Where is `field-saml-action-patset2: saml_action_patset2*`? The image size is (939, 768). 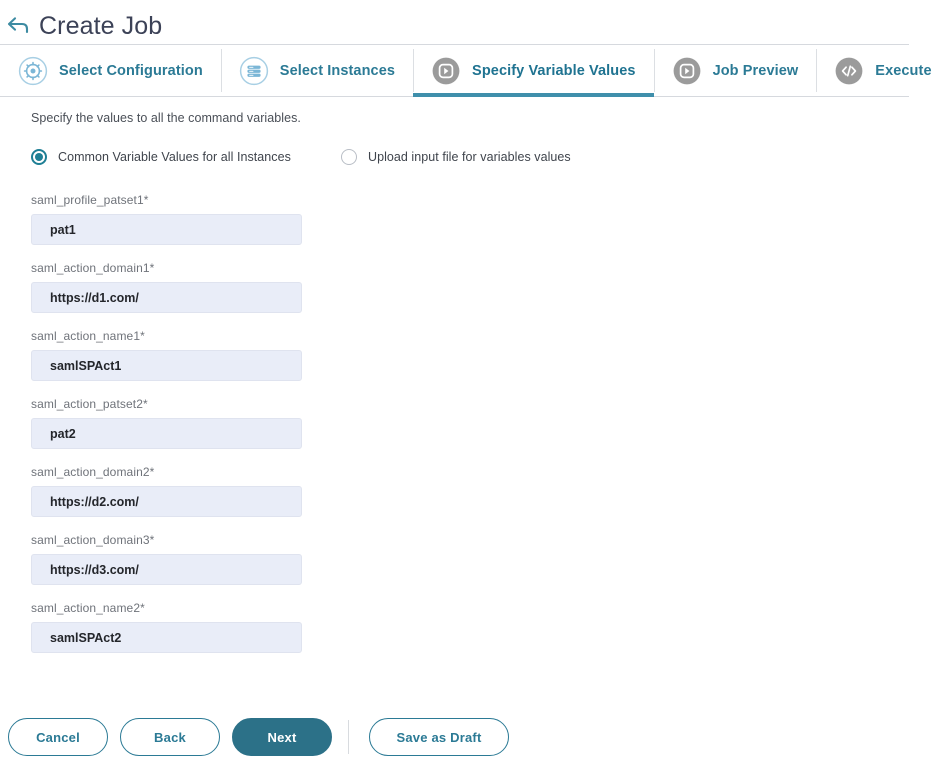
field-saml-action-patset2: saml_action_patset2* is located at coordinates (485, 423).